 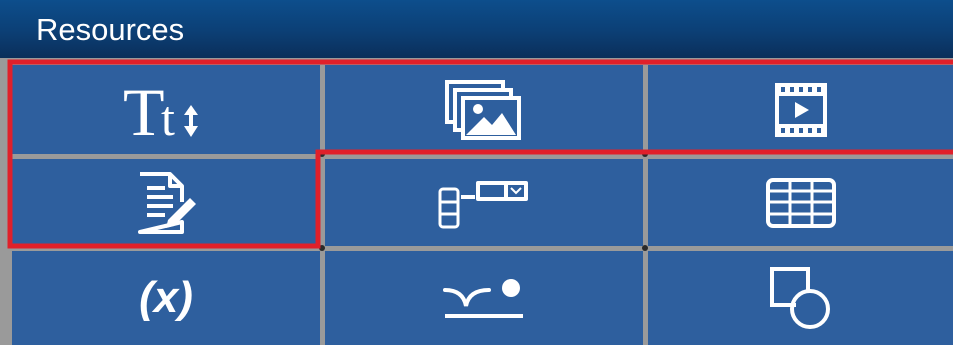 I want to click on text-tool-tile: T t, so click(x=166, y=109).